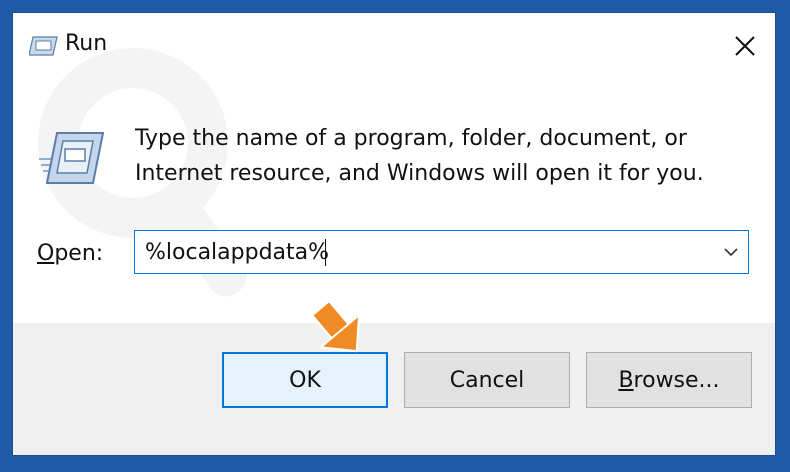  What do you see at coordinates (72, 158) in the screenshot?
I see `run-icon-large` at bounding box center [72, 158].